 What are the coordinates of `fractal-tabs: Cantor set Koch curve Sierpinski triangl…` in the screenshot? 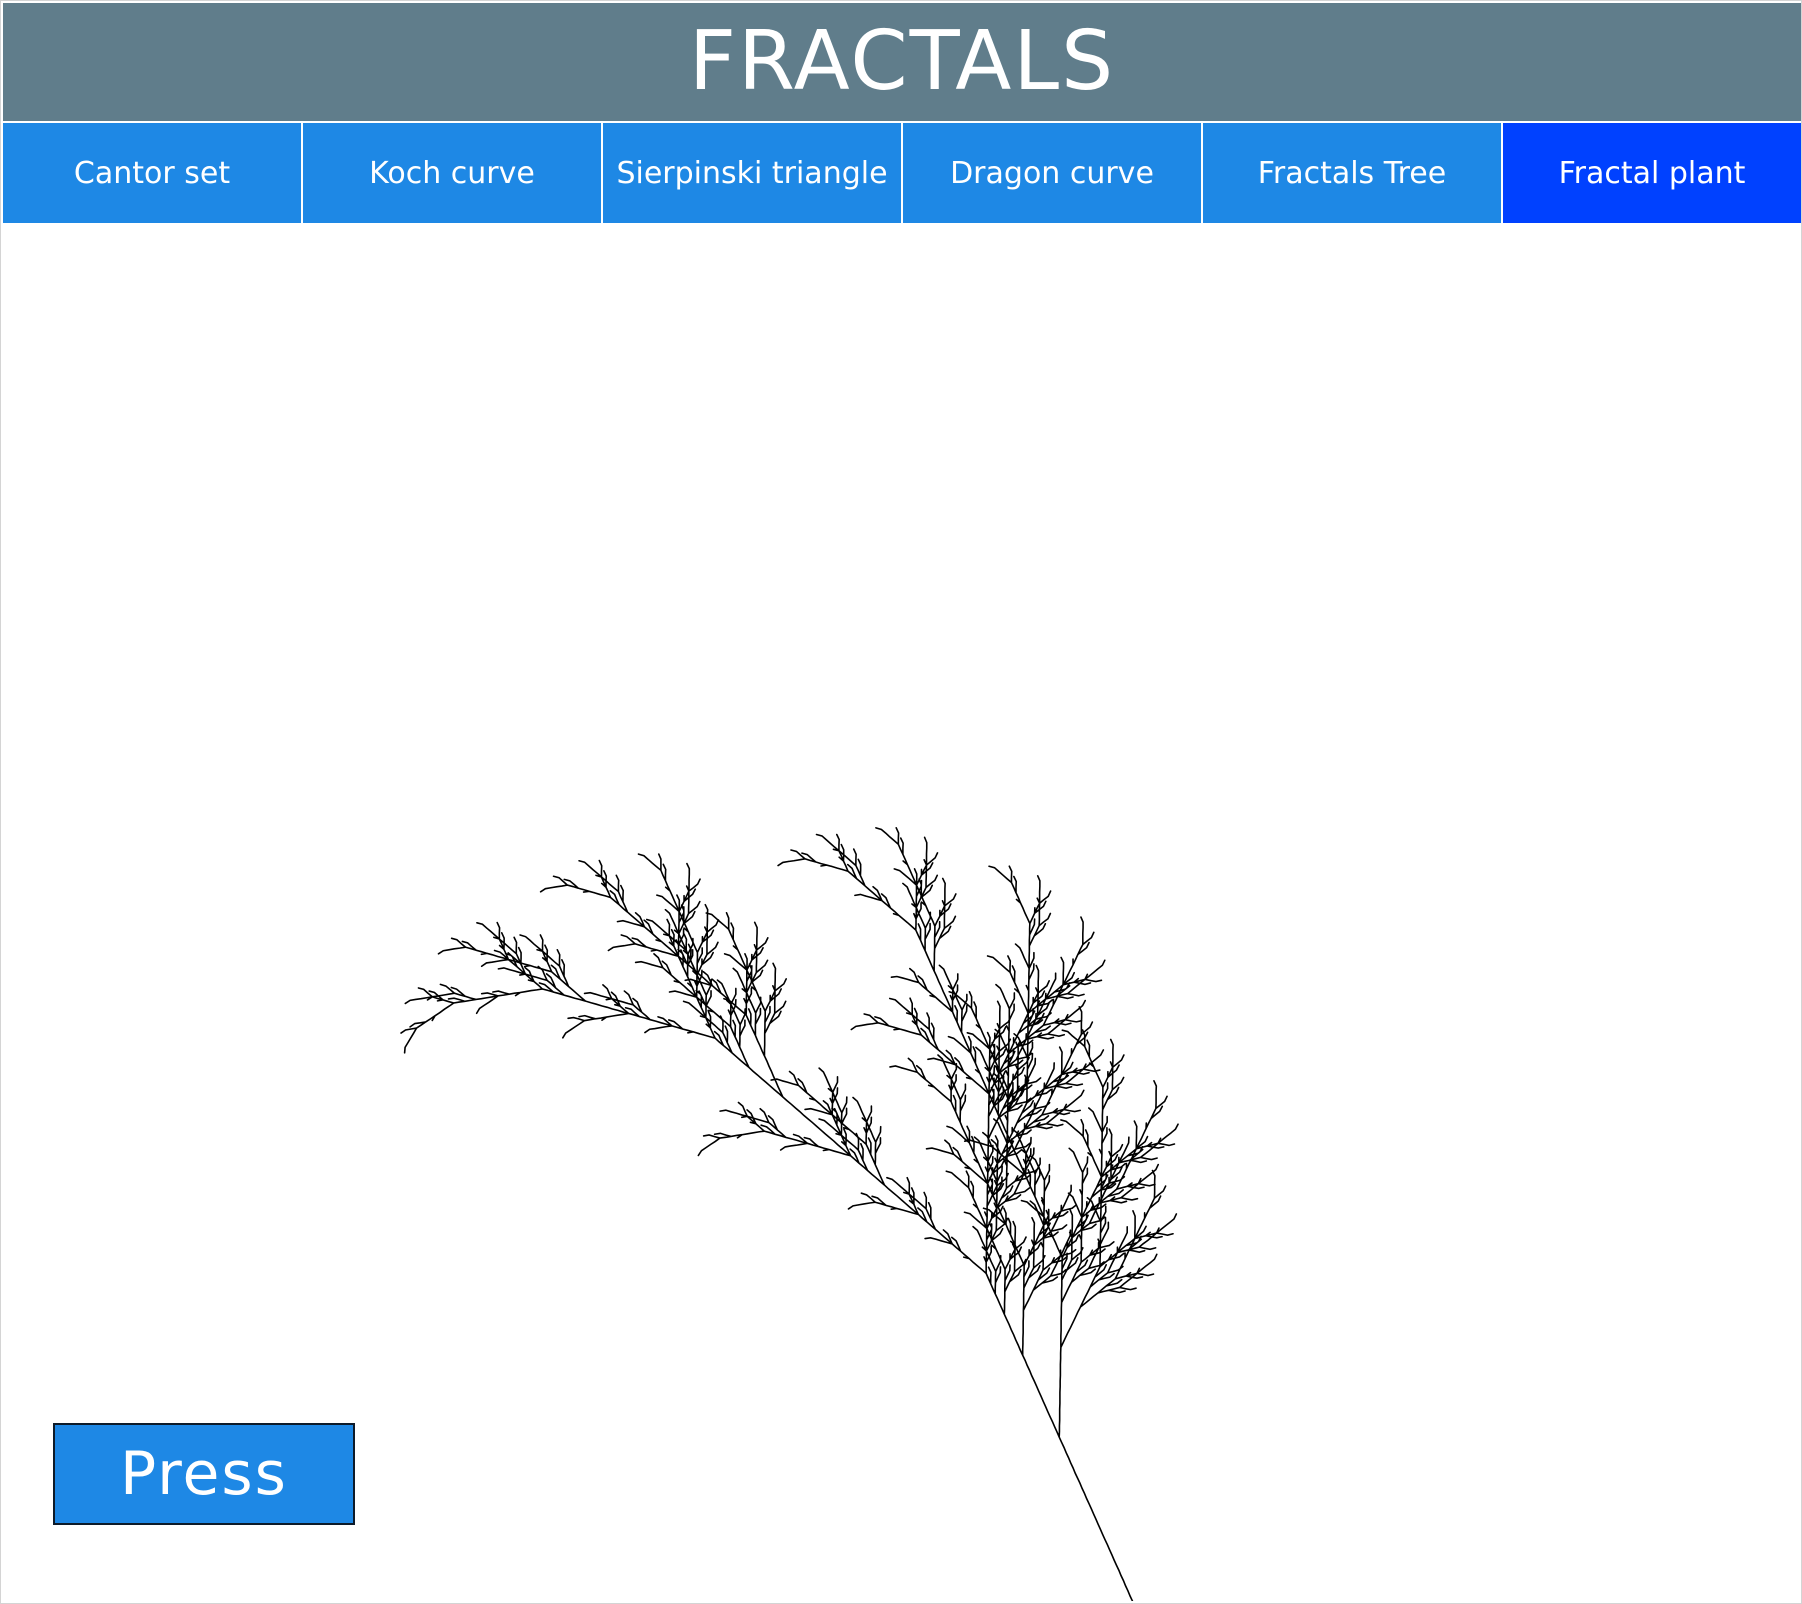 It's located at (902, 173).